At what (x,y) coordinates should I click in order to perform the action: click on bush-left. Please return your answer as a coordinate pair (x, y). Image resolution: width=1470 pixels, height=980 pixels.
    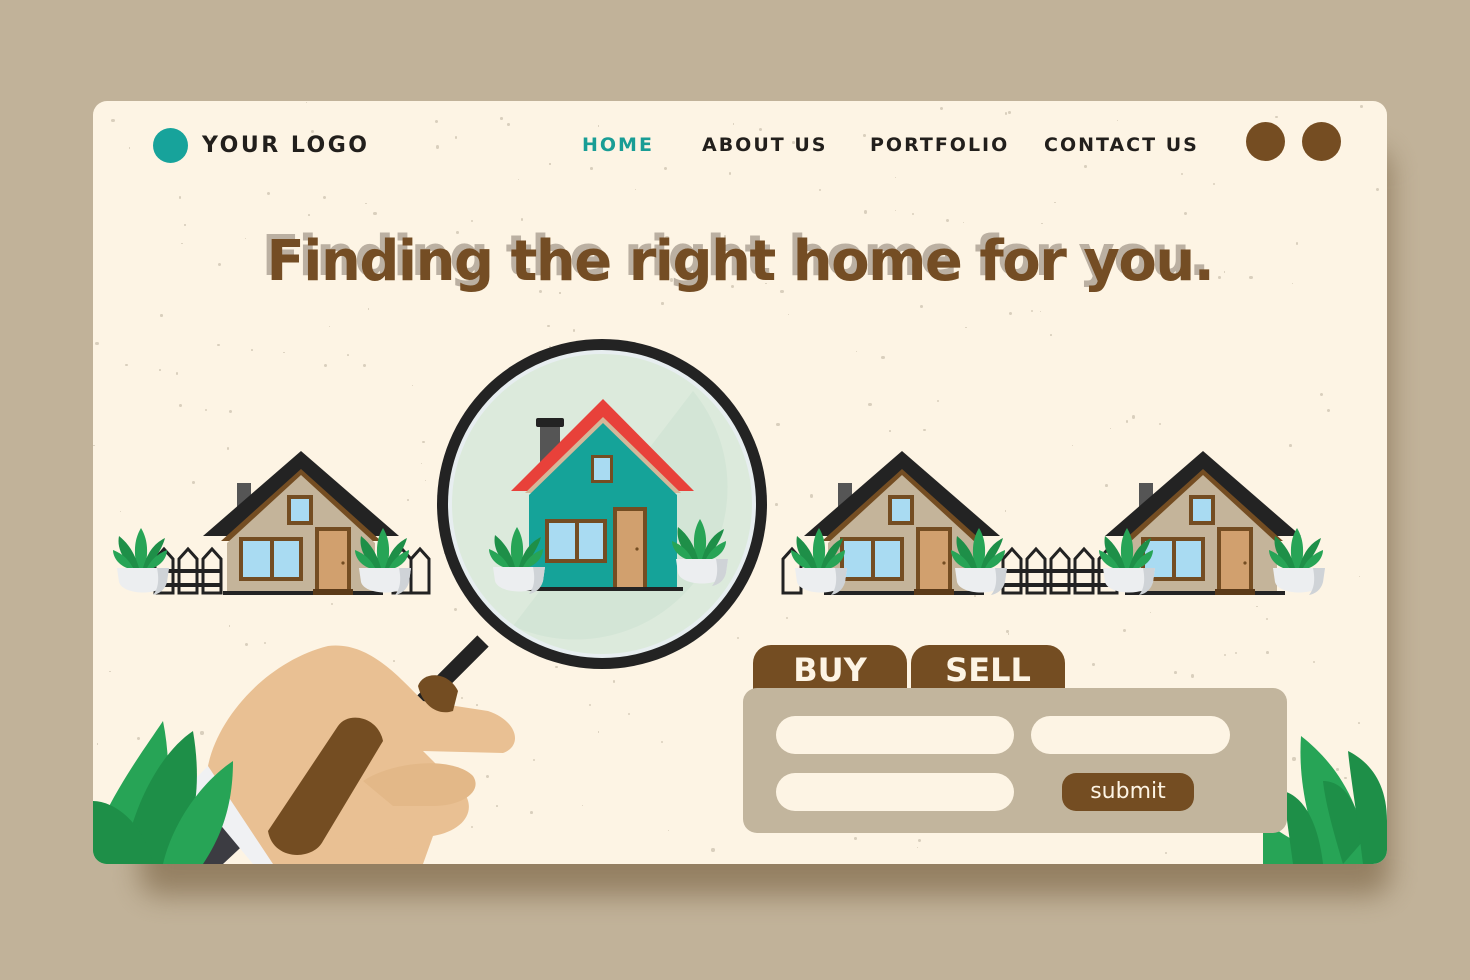
    Looking at the image, I should click on (163, 792).